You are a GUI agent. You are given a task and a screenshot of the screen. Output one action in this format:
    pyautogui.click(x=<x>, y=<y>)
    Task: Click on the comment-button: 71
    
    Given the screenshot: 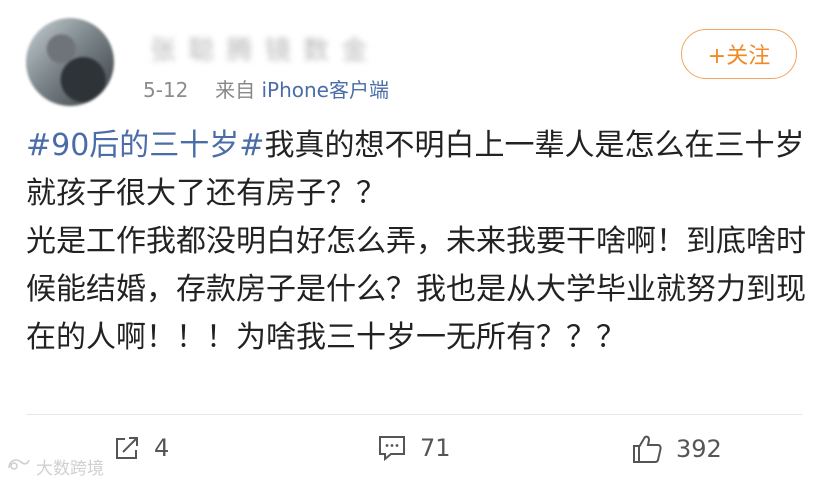 What is the action you would take?
    pyautogui.click(x=413, y=448)
    